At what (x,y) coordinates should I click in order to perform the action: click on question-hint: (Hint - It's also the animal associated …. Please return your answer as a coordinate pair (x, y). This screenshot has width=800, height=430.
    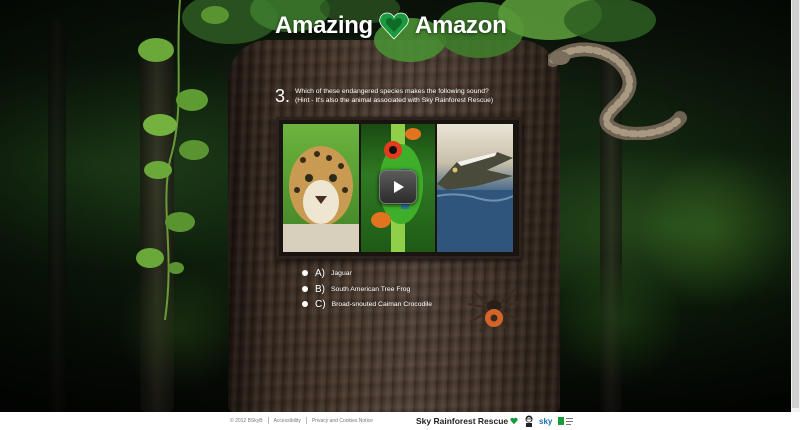
    Looking at the image, I should click on (394, 100).